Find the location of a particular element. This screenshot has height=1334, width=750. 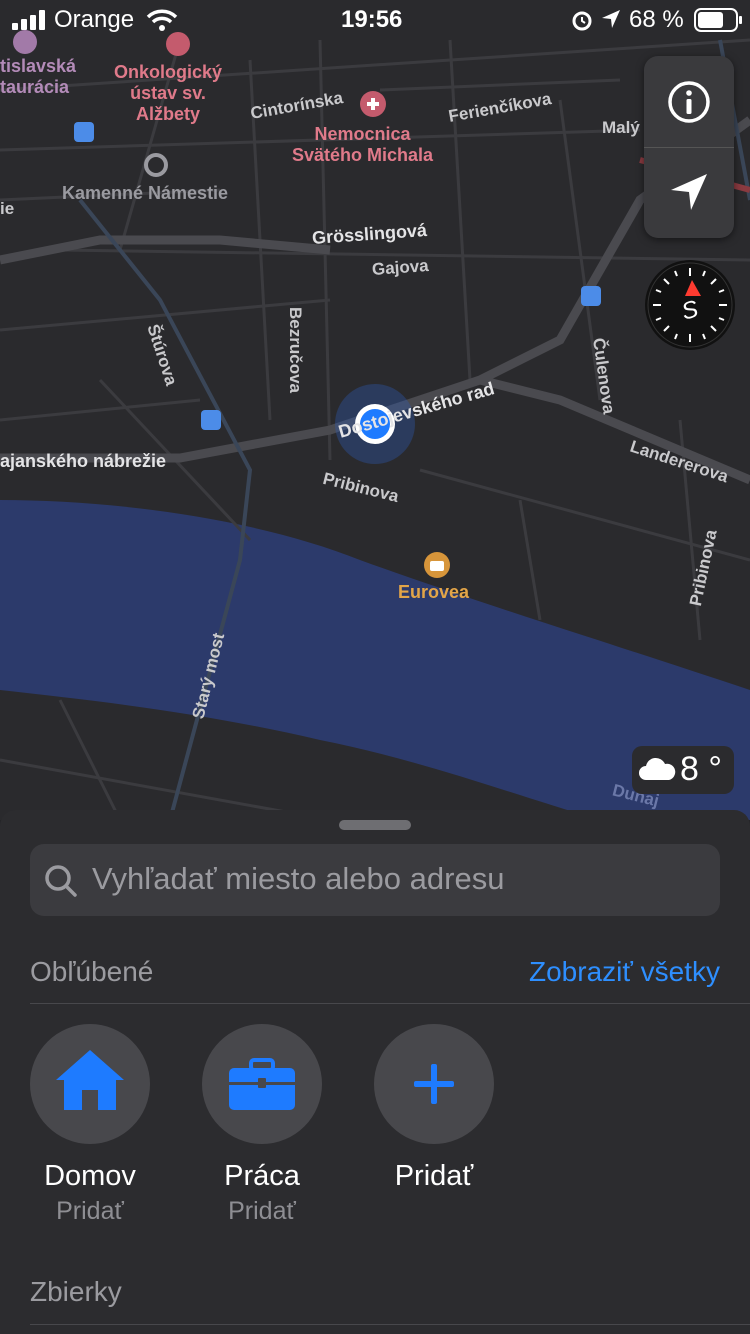

search-icon is located at coordinates (61, 881).